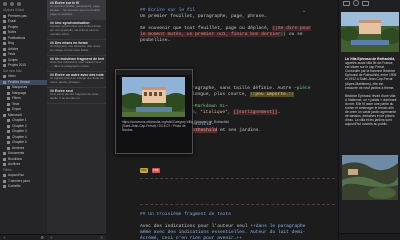 Image resolution: width=400 pixels, height=240 pixels. Describe the element at coordinates (42, 237) in the screenshot. I see `settings-icon: ⚙` at that location.